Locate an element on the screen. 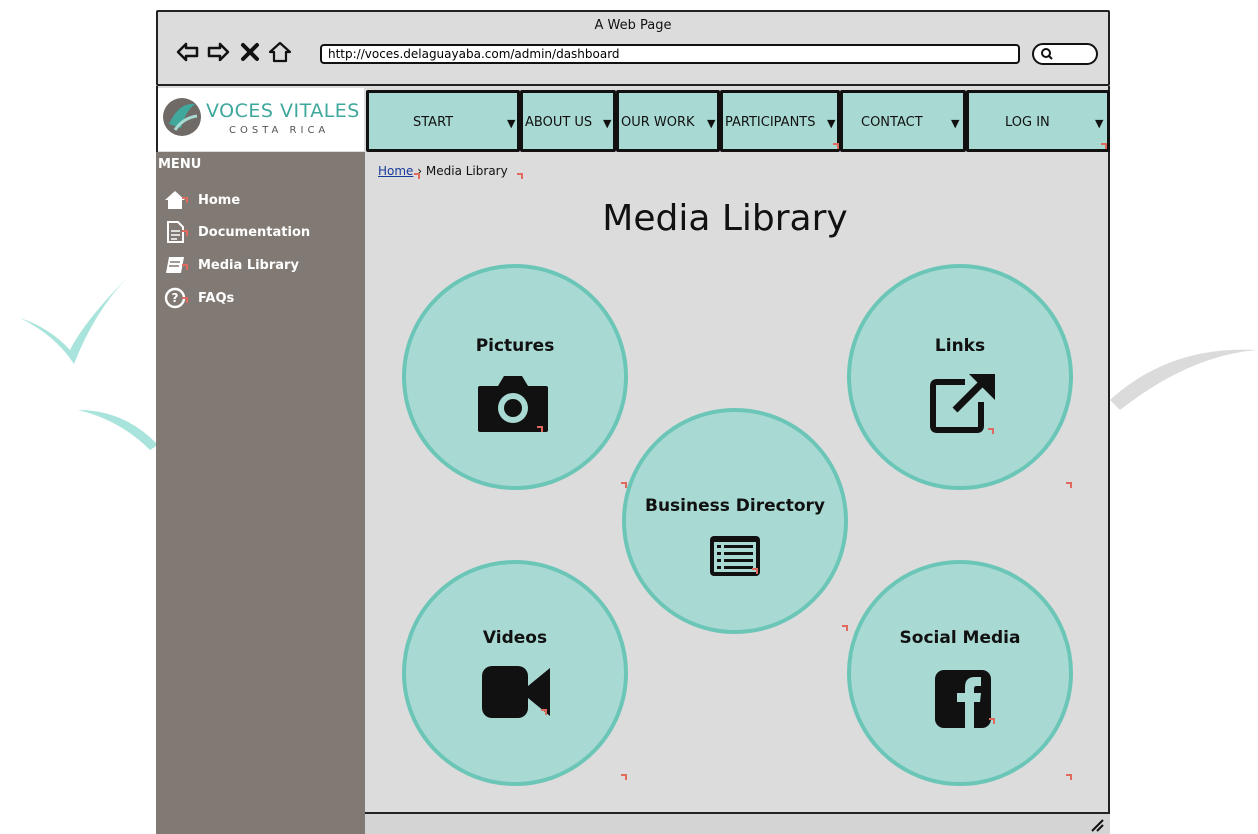 The height and width of the screenshot is (834, 1258). nav-login-label: LOG IN is located at coordinates (1027, 122).